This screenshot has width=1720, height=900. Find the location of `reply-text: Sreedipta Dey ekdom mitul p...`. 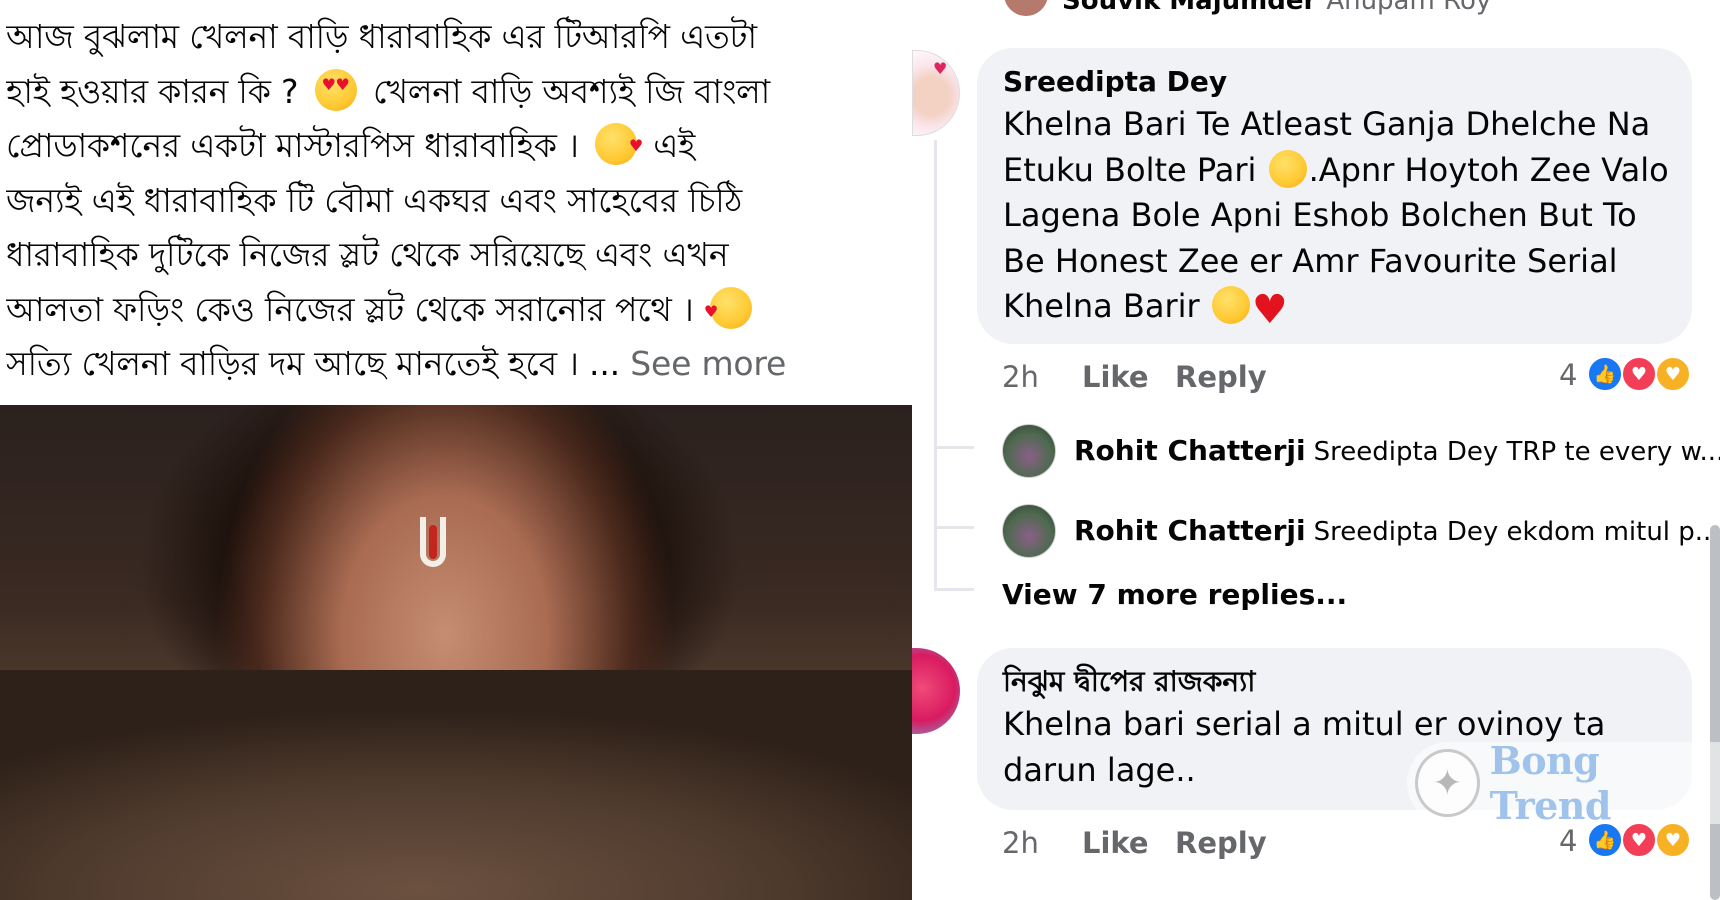

reply-text: Sreedipta Dey ekdom mitul p... is located at coordinates (1516, 532).